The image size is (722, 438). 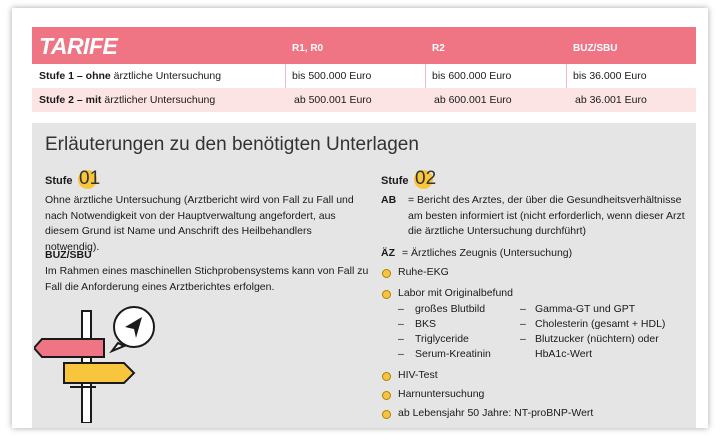 I want to click on labor-sub-item: Serum-Kreatinin, so click(x=453, y=354).